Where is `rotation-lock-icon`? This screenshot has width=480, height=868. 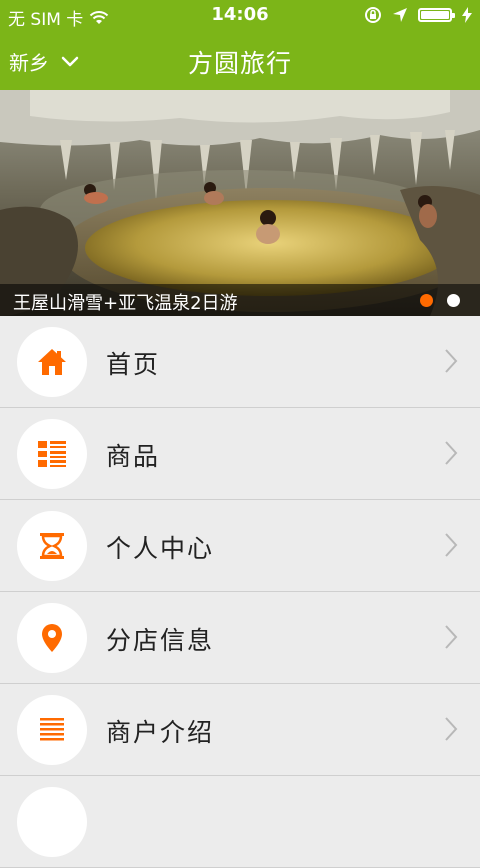
rotation-lock-icon is located at coordinates (373, 15).